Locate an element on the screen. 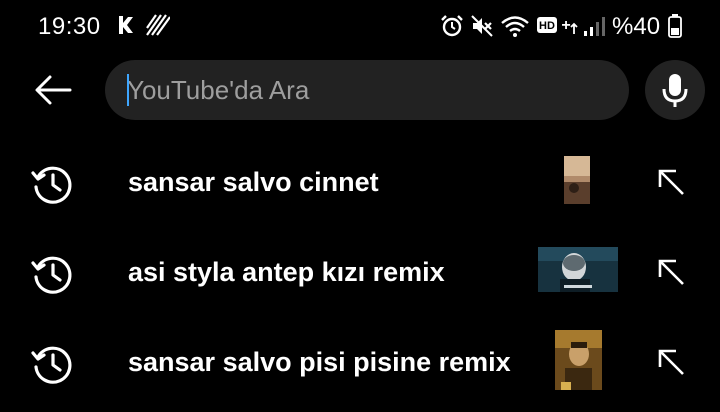 The width and height of the screenshot is (720, 412). microphone-icon is located at coordinates (675, 90).